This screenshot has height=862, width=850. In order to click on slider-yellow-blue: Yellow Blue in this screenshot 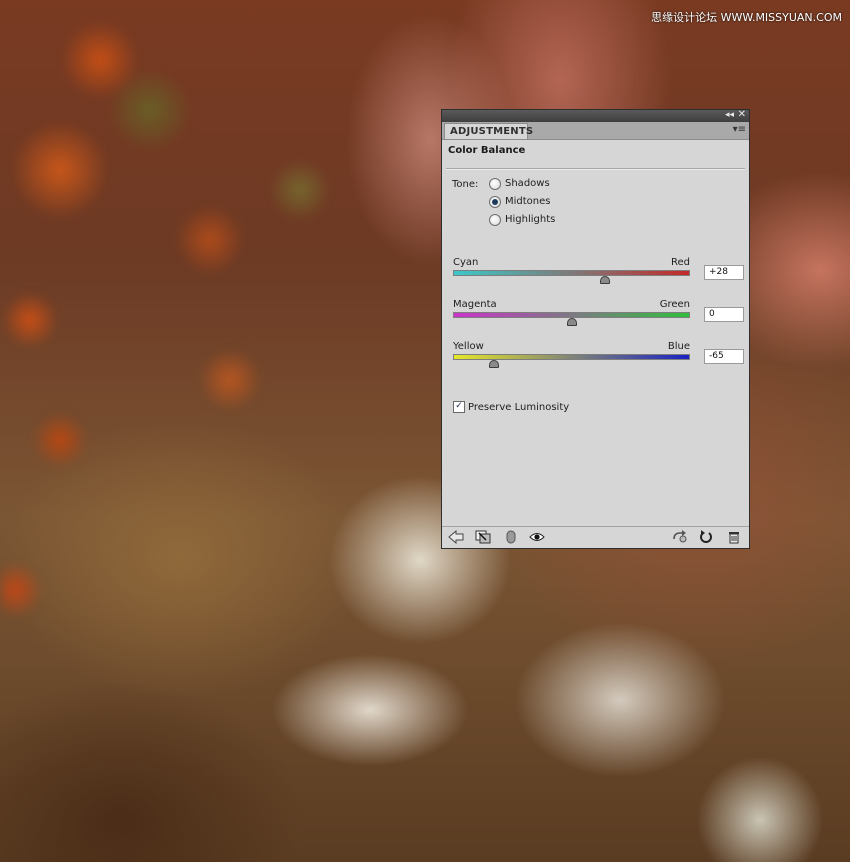, I will do `click(571, 356)`.